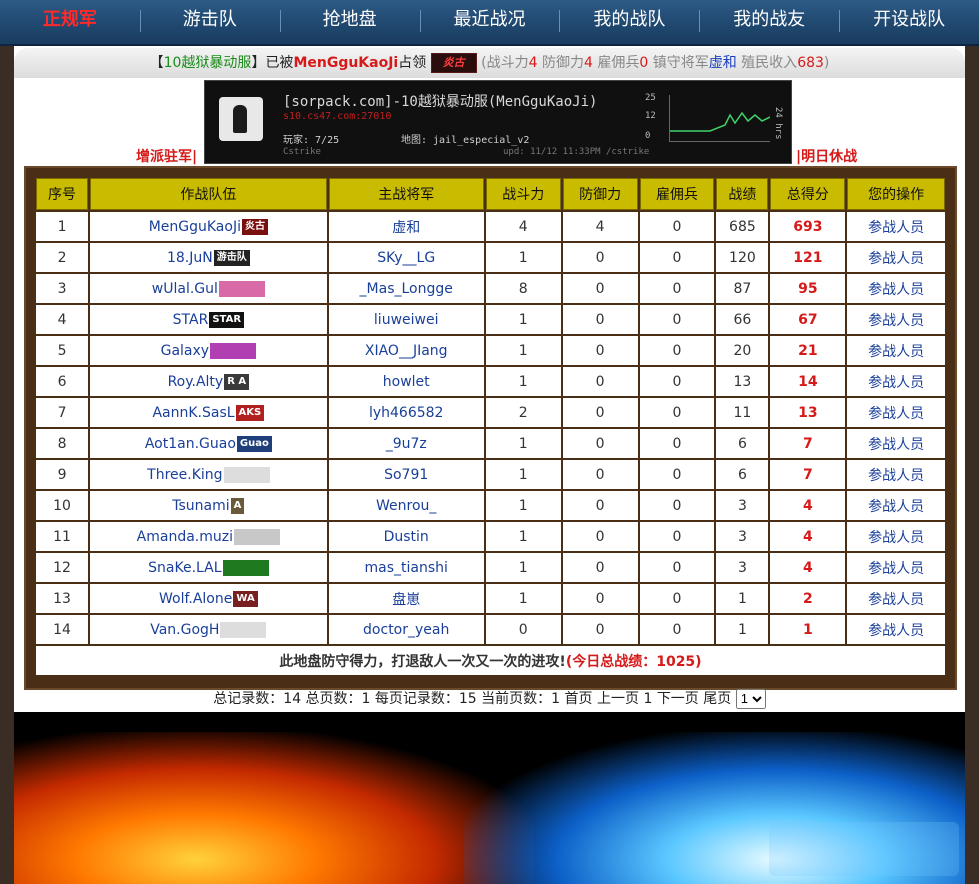  I want to click on team-name: wUlal.Gul, so click(185, 289).